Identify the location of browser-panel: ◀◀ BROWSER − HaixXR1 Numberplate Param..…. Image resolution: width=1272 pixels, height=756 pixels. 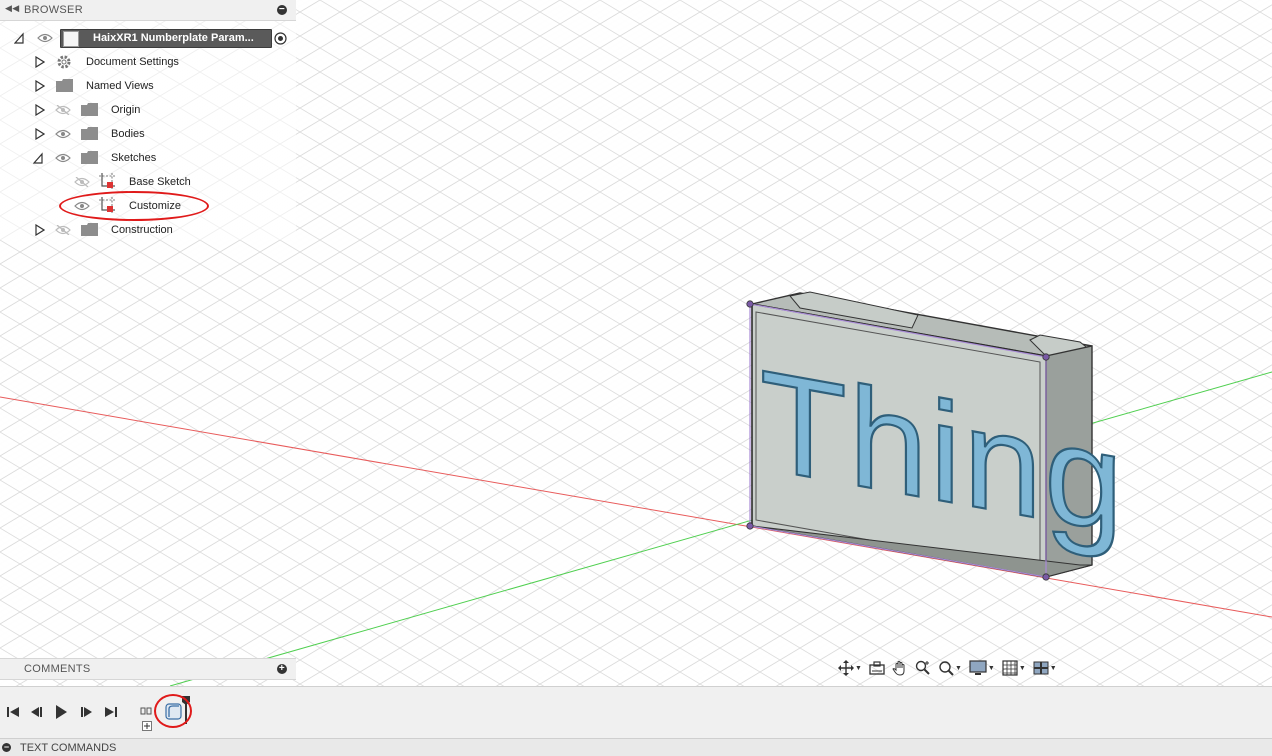
(148, 120).